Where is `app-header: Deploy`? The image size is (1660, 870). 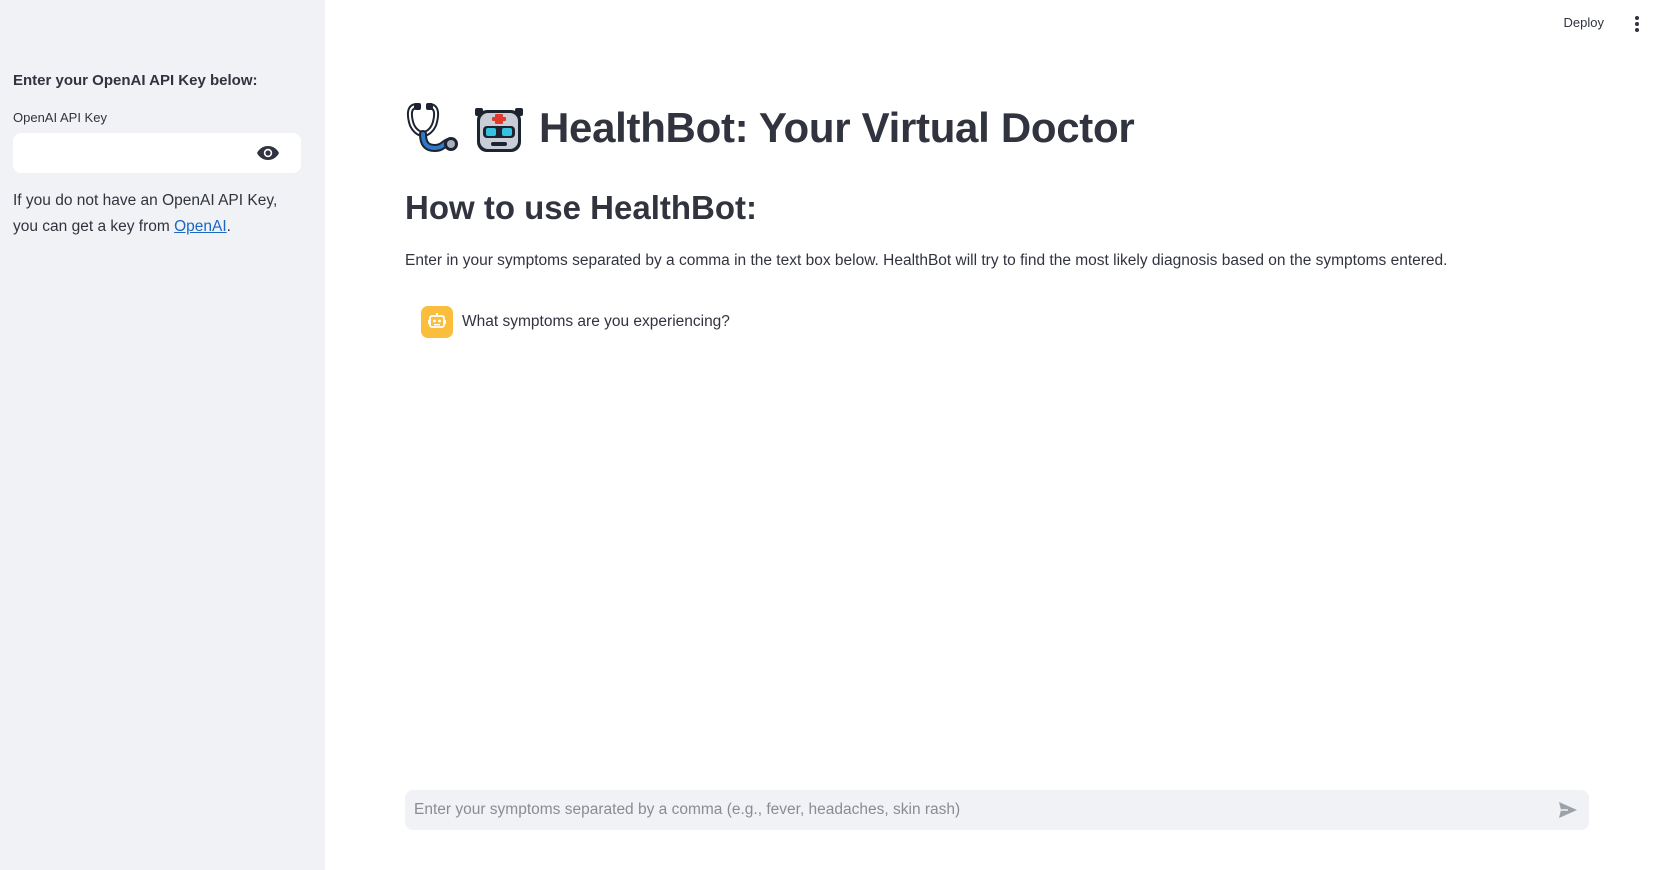 app-header: Deploy is located at coordinates (992, 24).